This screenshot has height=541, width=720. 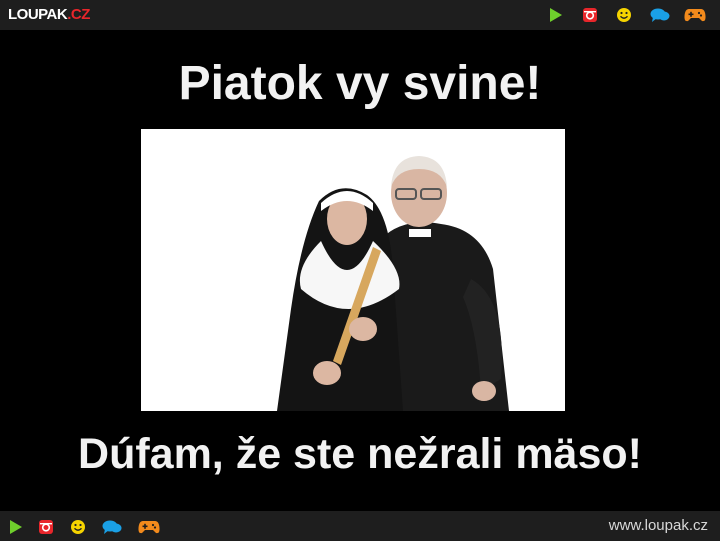 I want to click on site-url: www.loupak.cz, so click(x=658, y=526).